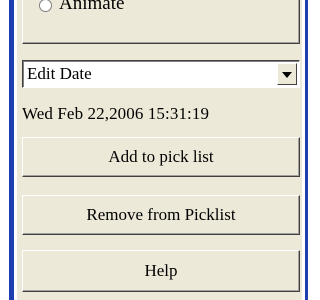 This screenshot has width=320, height=300. I want to click on add-to-pick-list-button: Add to pick list, so click(161, 157).